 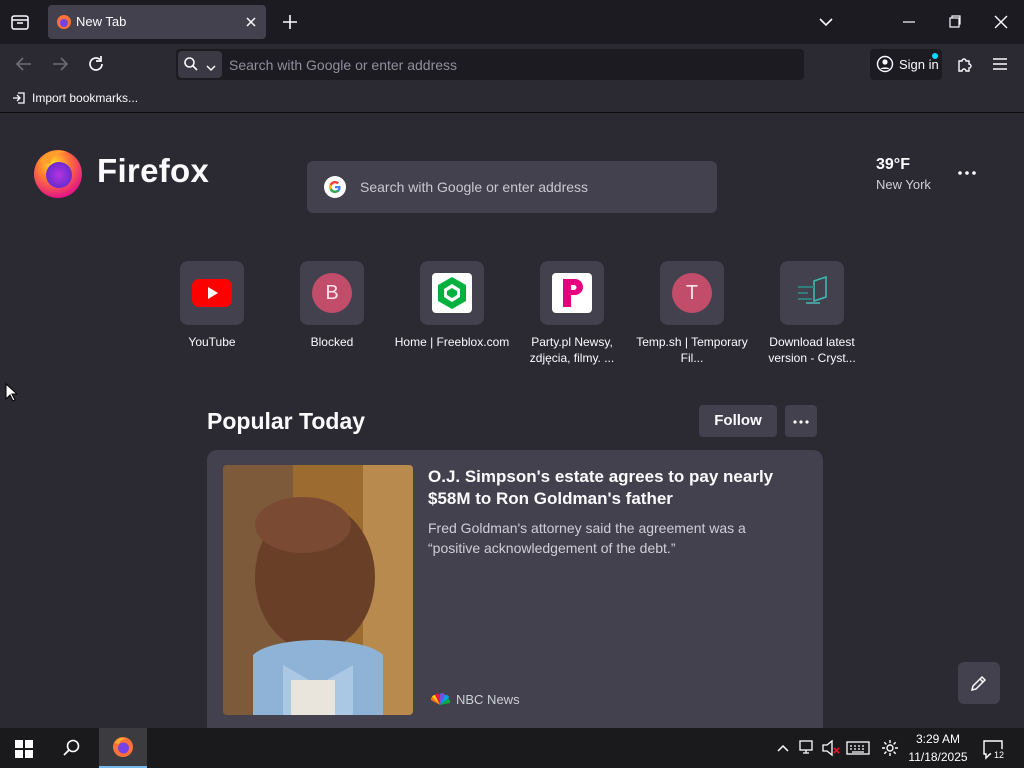 I want to click on shortcut-freeblox, so click(x=452, y=293).